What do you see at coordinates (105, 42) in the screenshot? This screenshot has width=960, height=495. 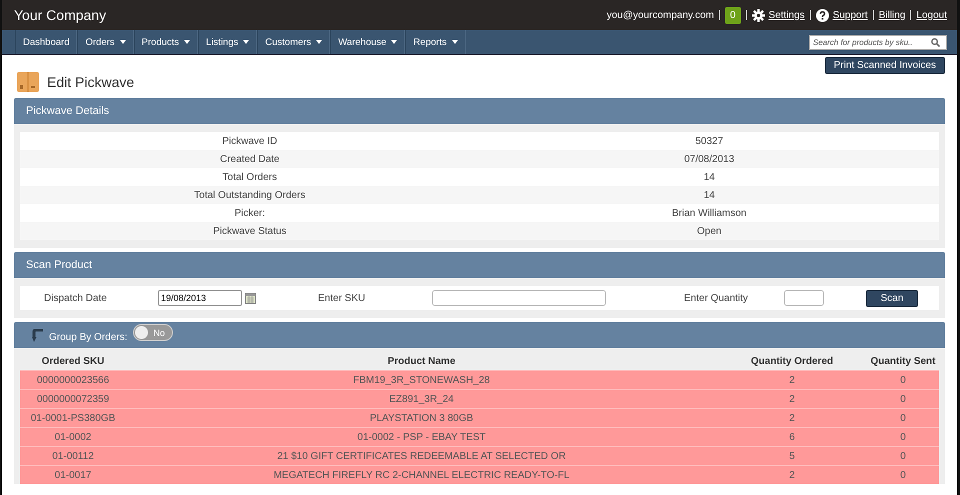 I see `nav-item: Orders` at bounding box center [105, 42].